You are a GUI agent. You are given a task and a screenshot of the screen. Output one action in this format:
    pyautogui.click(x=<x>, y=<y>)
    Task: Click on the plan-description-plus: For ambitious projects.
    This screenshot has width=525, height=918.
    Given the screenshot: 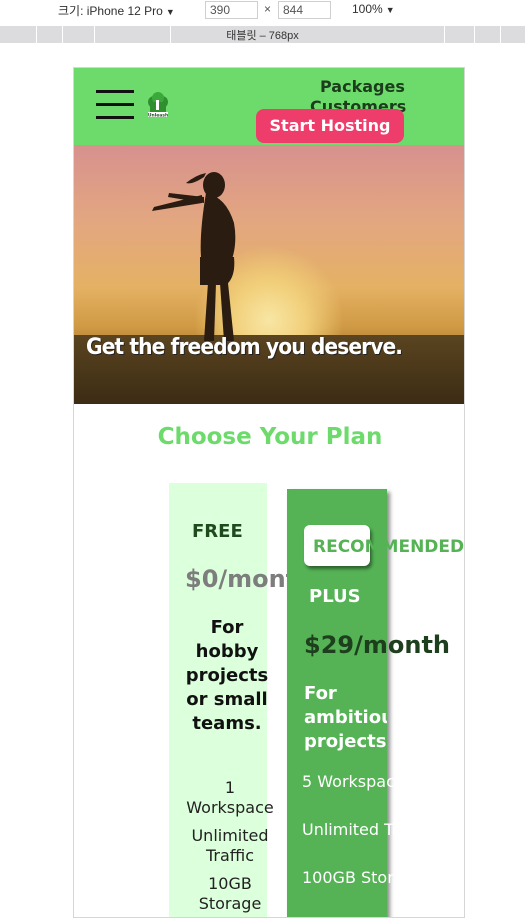 What is the action you would take?
    pyautogui.click(x=345, y=717)
    